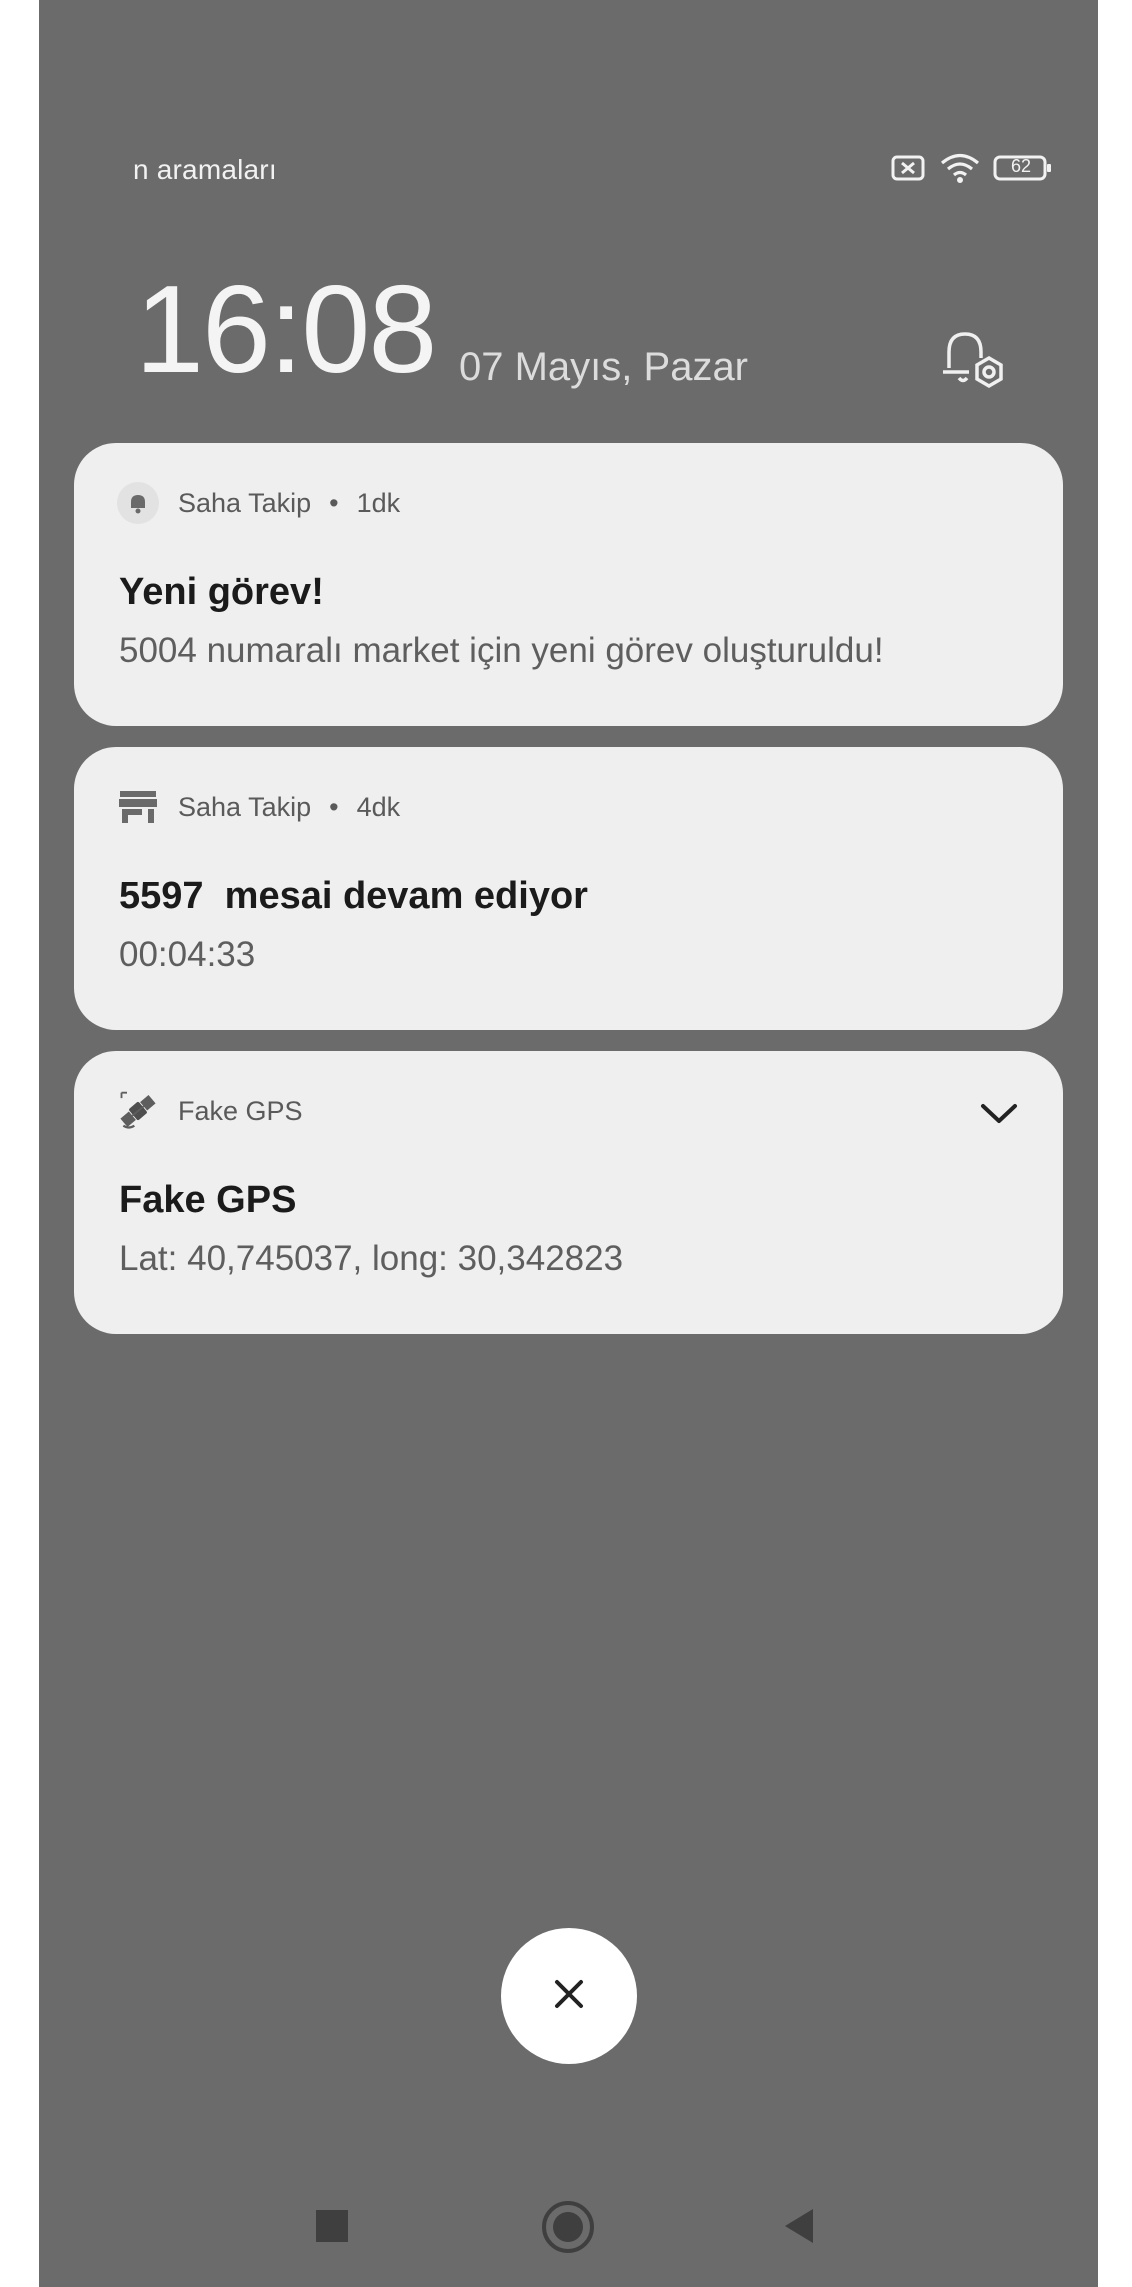 The width and height of the screenshot is (1132, 2287). I want to click on lockscreen-date: 07 Mayıs, Pazar, so click(604, 367).